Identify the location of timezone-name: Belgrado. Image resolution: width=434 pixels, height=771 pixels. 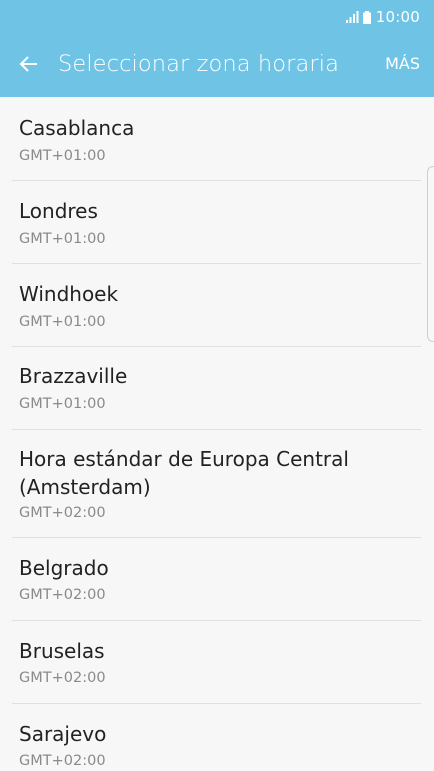
(64, 568).